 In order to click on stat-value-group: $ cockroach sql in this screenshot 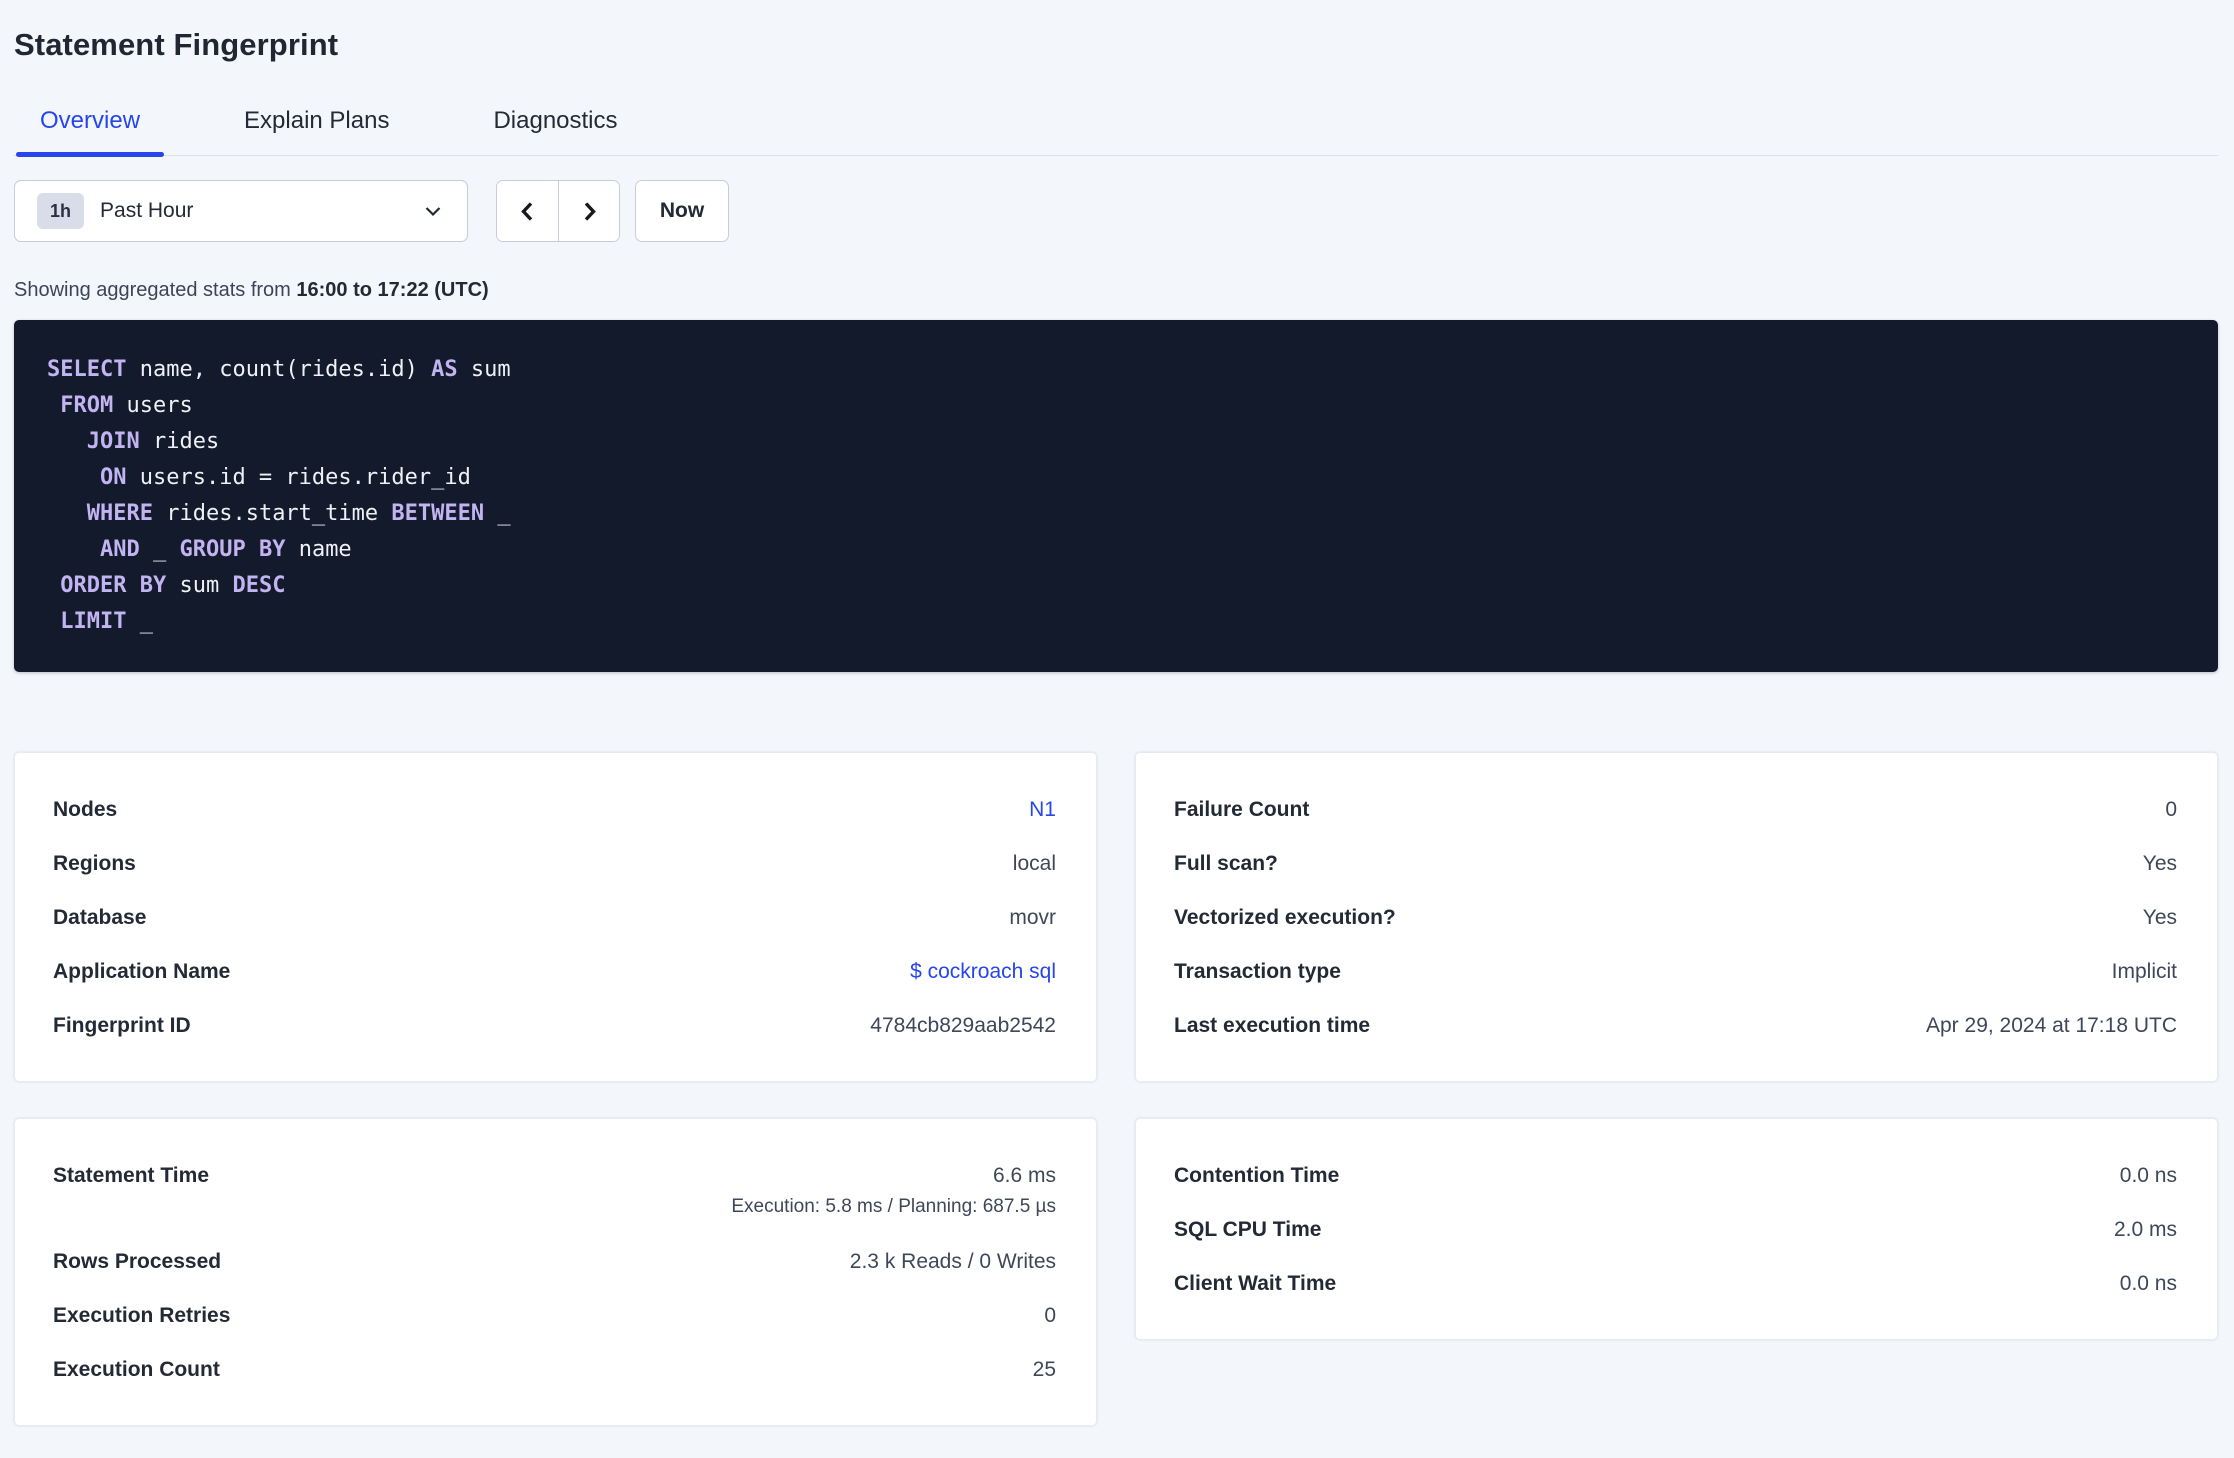, I will do `click(983, 972)`.